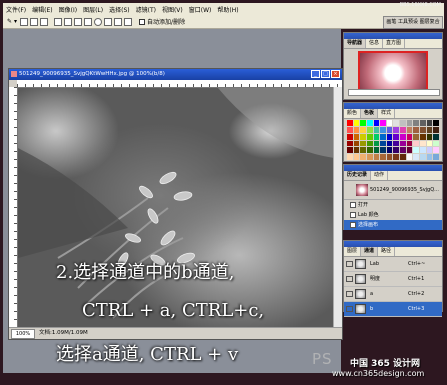 This screenshot has width=447, height=385. What do you see at coordinates (393, 205) in the screenshot?
I see `history-item: 打开` at bounding box center [393, 205].